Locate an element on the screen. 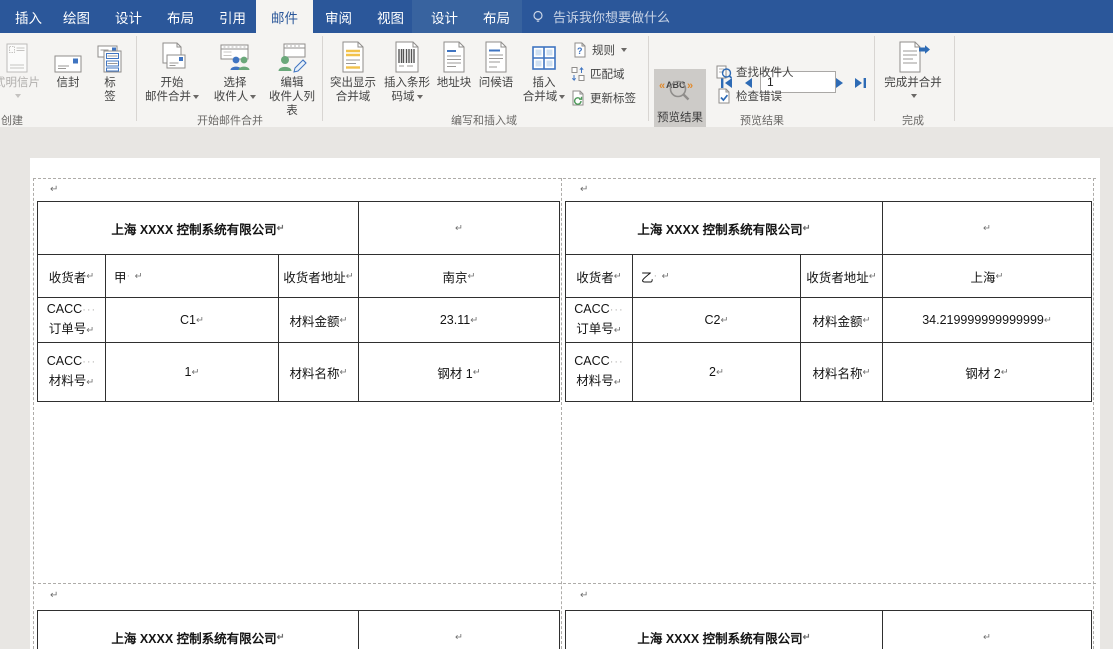  value-cell: 钢材 1 ↵ is located at coordinates (459, 373).